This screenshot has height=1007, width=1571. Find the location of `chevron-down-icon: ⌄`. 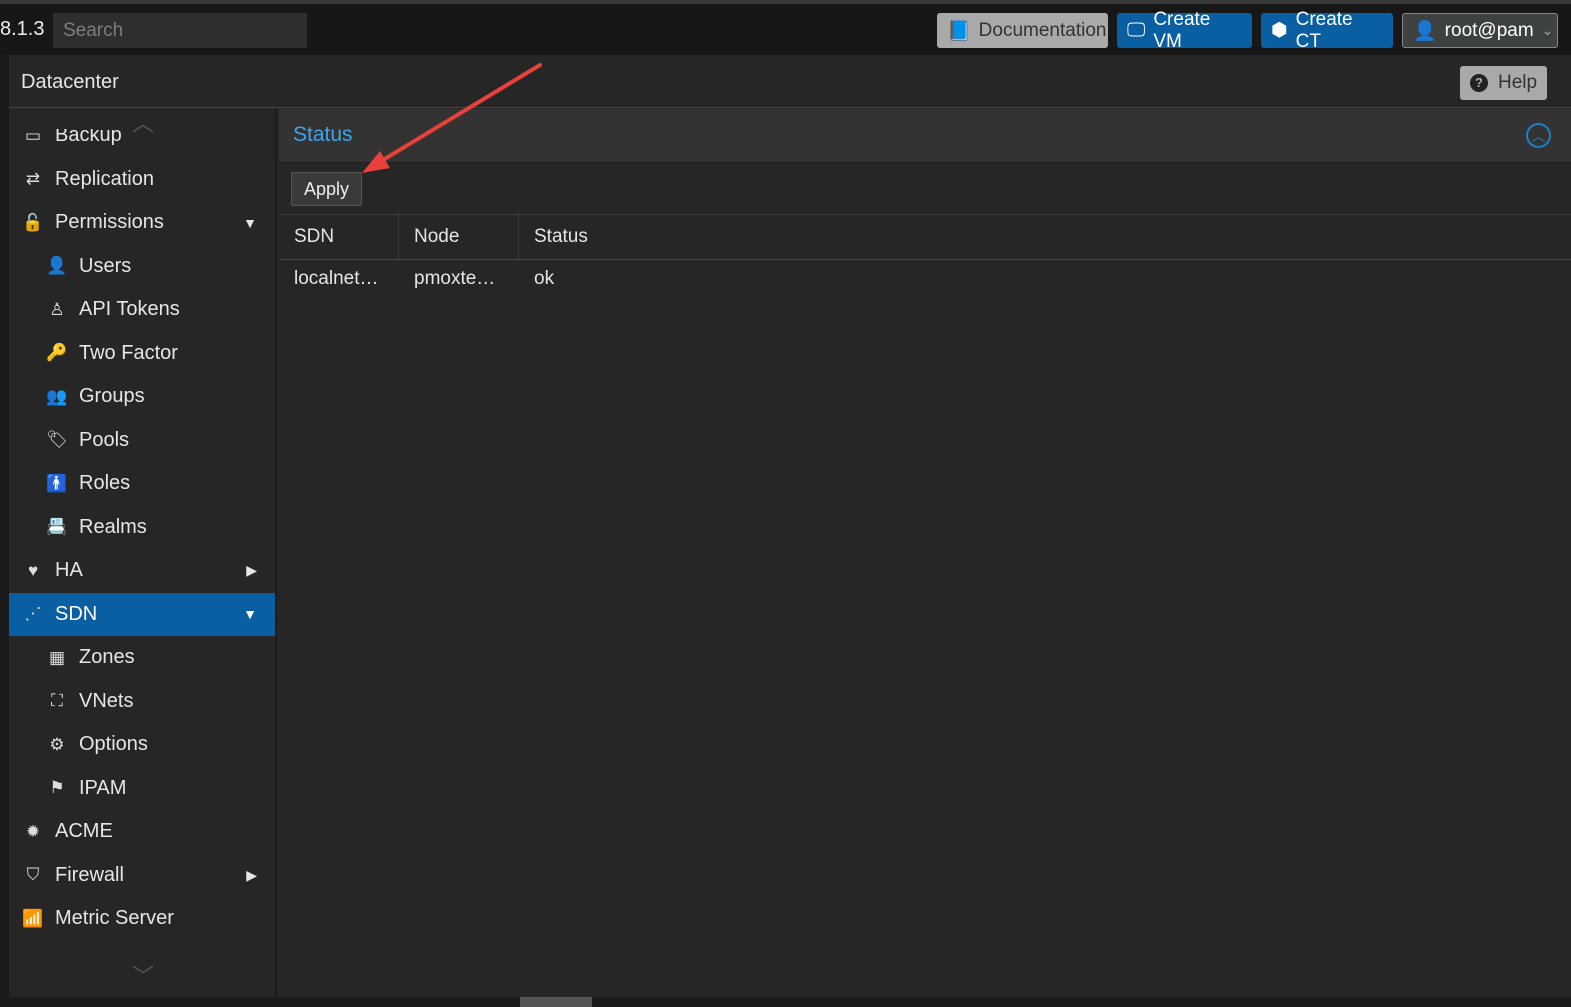

chevron-down-icon: ⌄ is located at coordinates (1547, 30).